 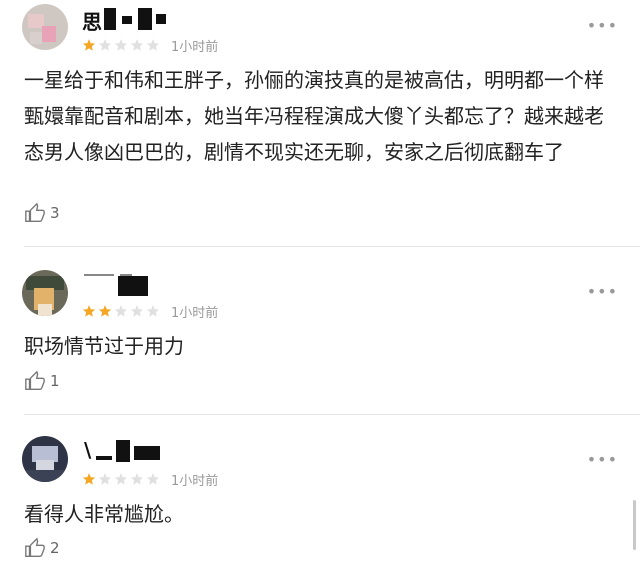 I want to click on user-name: \, so click(x=87, y=450).